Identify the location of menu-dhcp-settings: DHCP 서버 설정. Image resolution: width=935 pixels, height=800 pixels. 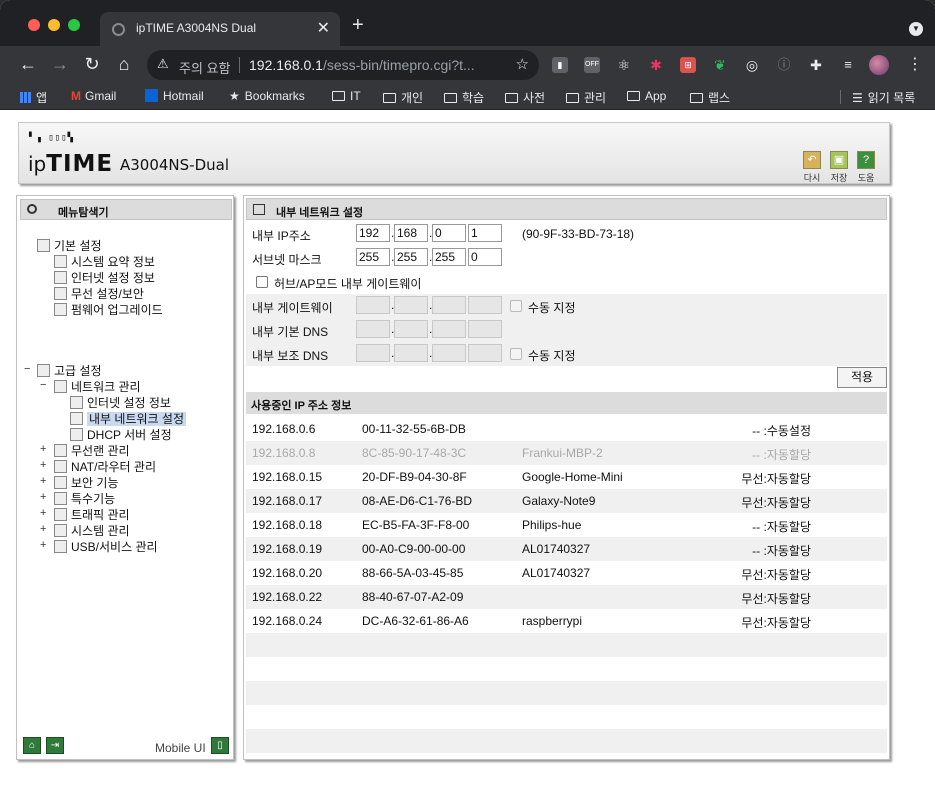
(121, 434).